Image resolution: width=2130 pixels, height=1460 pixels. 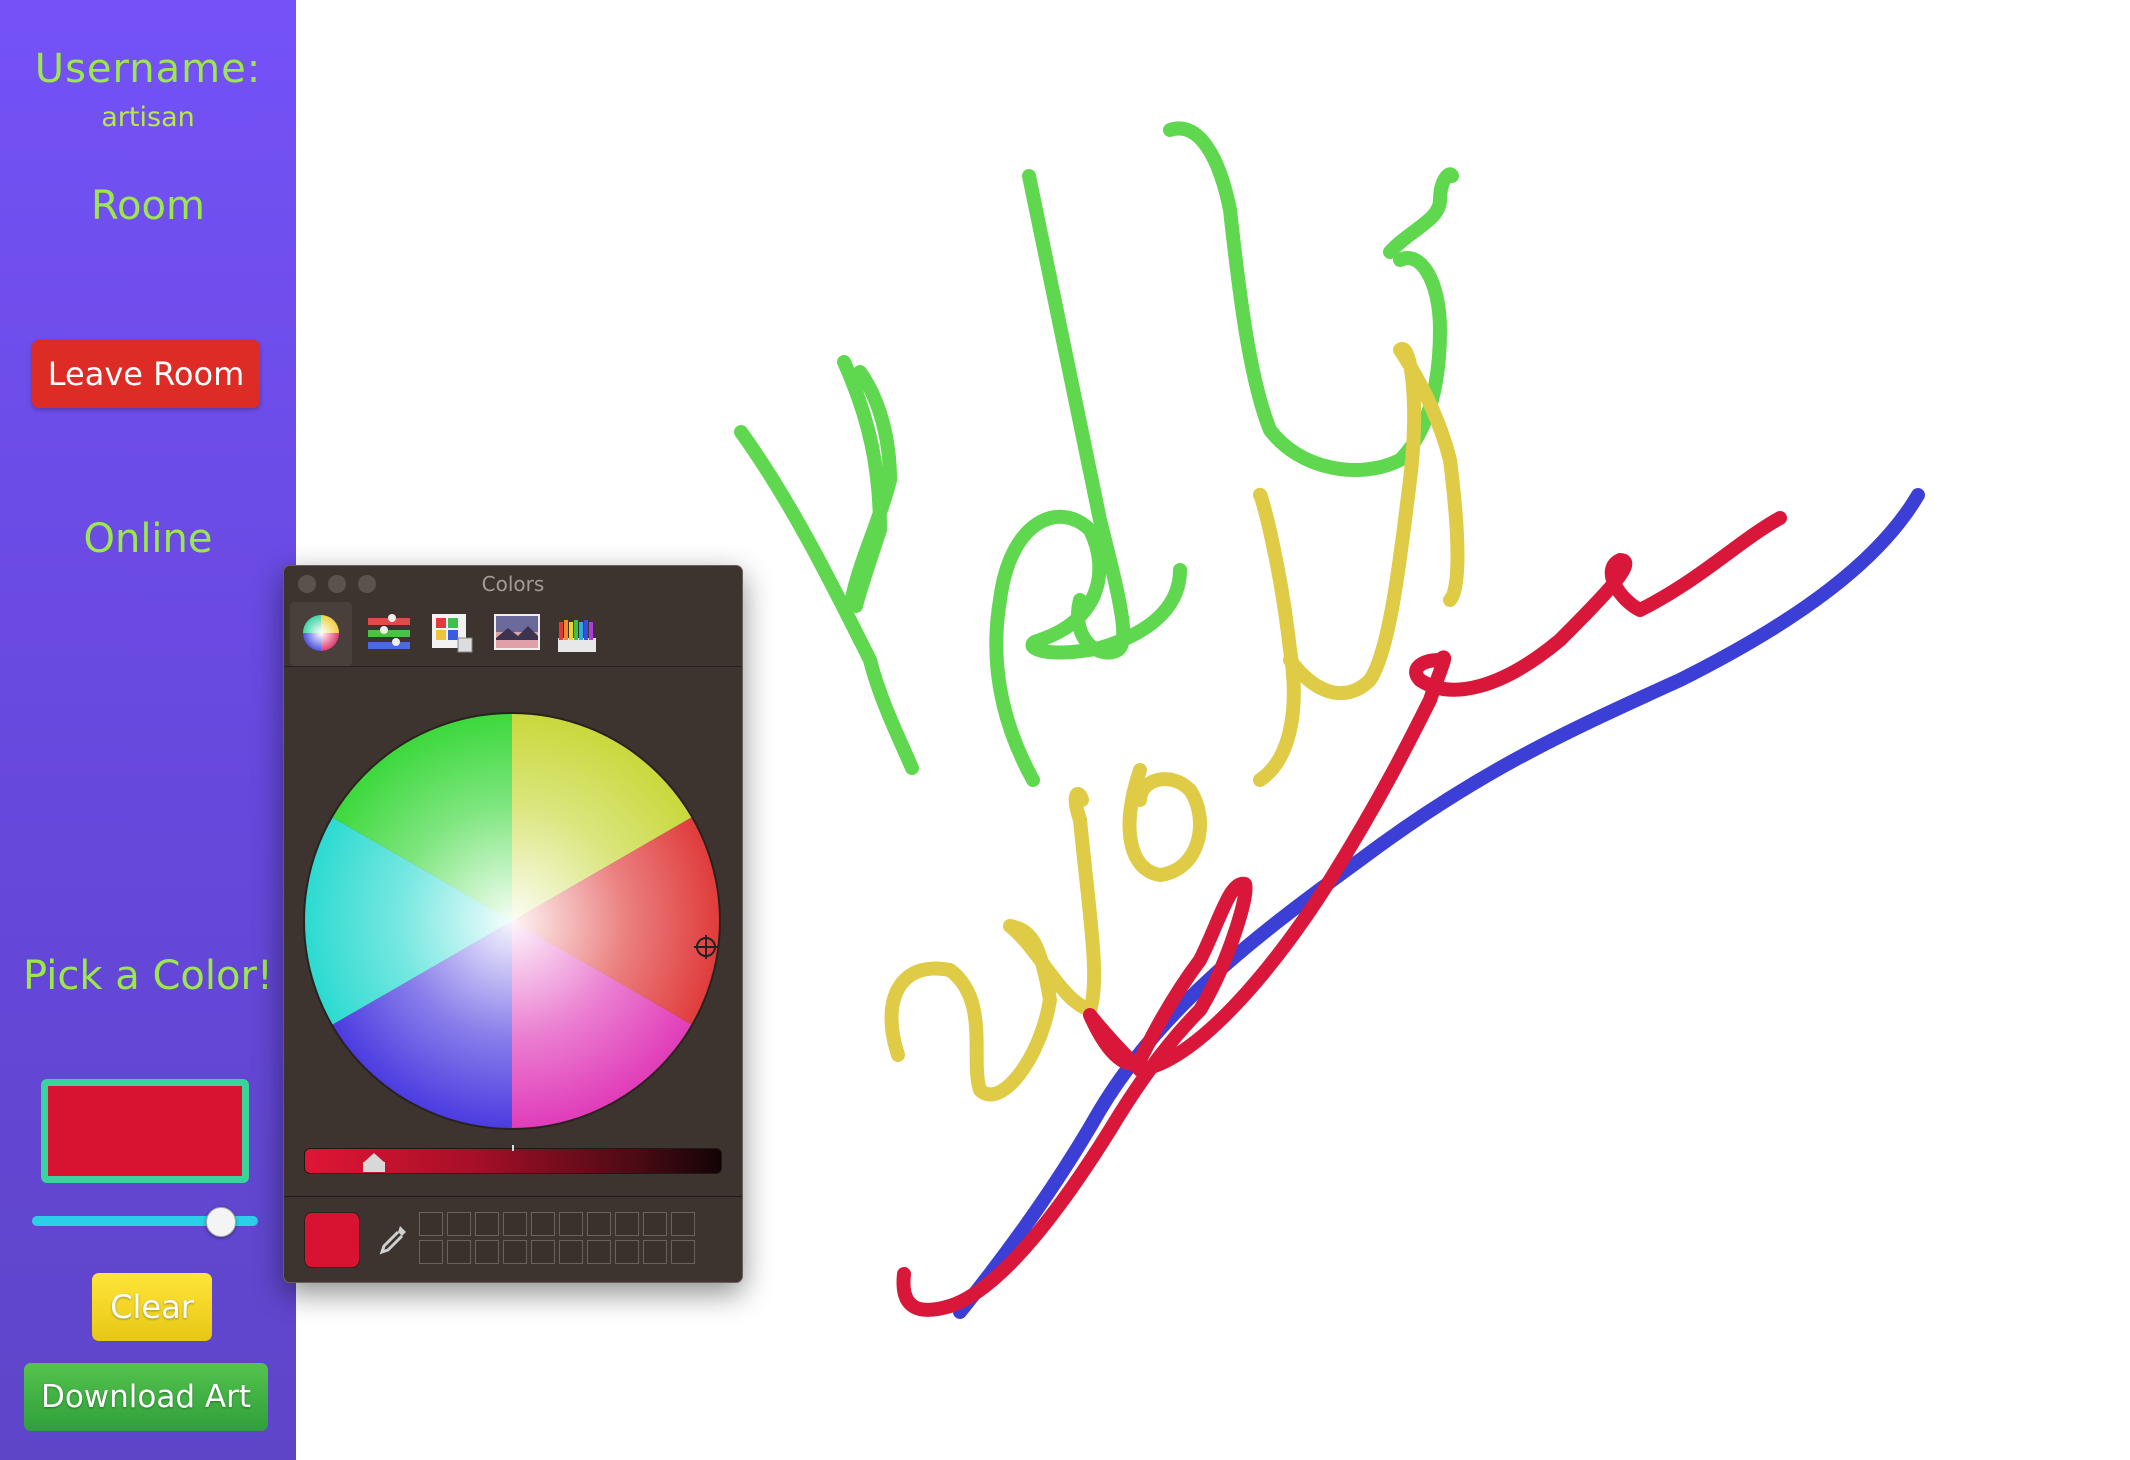 What do you see at coordinates (1374, 520) in the screenshot?
I see `yellow-stroke-d` at bounding box center [1374, 520].